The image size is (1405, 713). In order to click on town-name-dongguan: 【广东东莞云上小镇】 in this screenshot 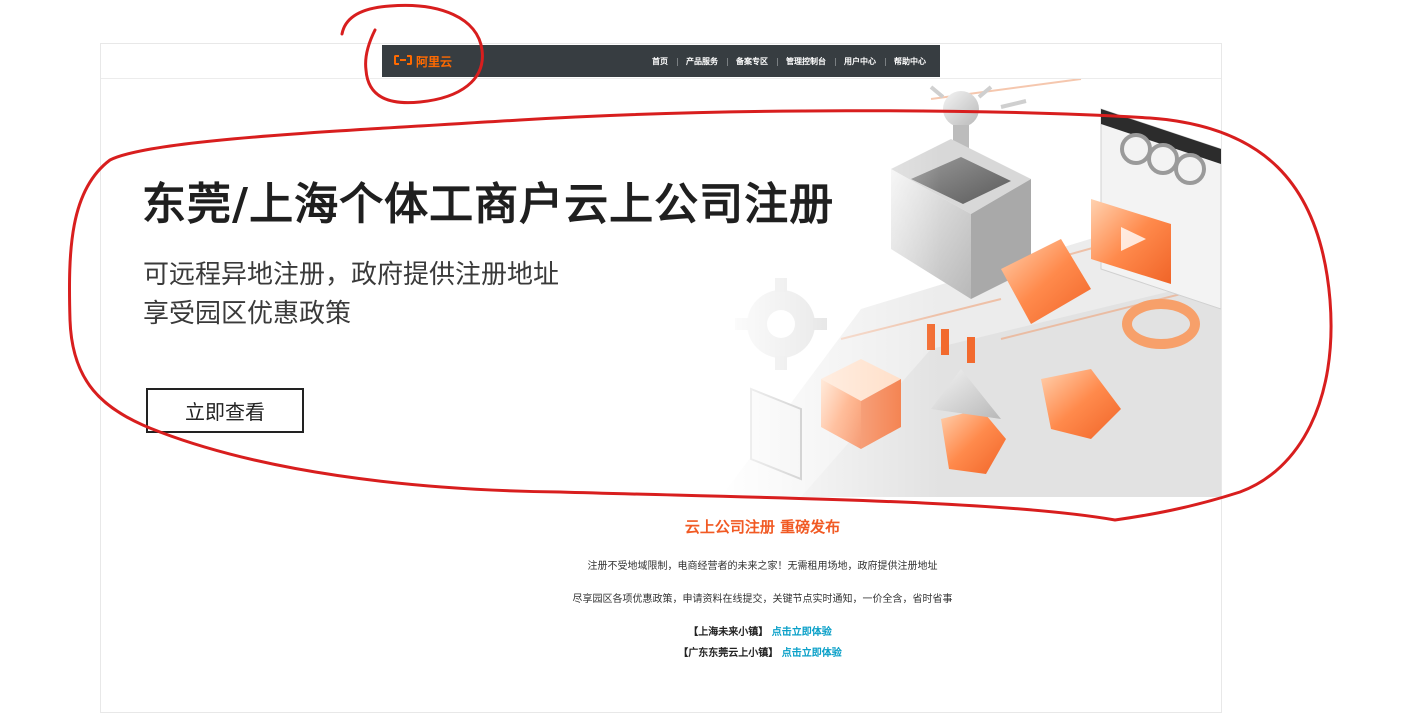, I will do `click(728, 653)`.